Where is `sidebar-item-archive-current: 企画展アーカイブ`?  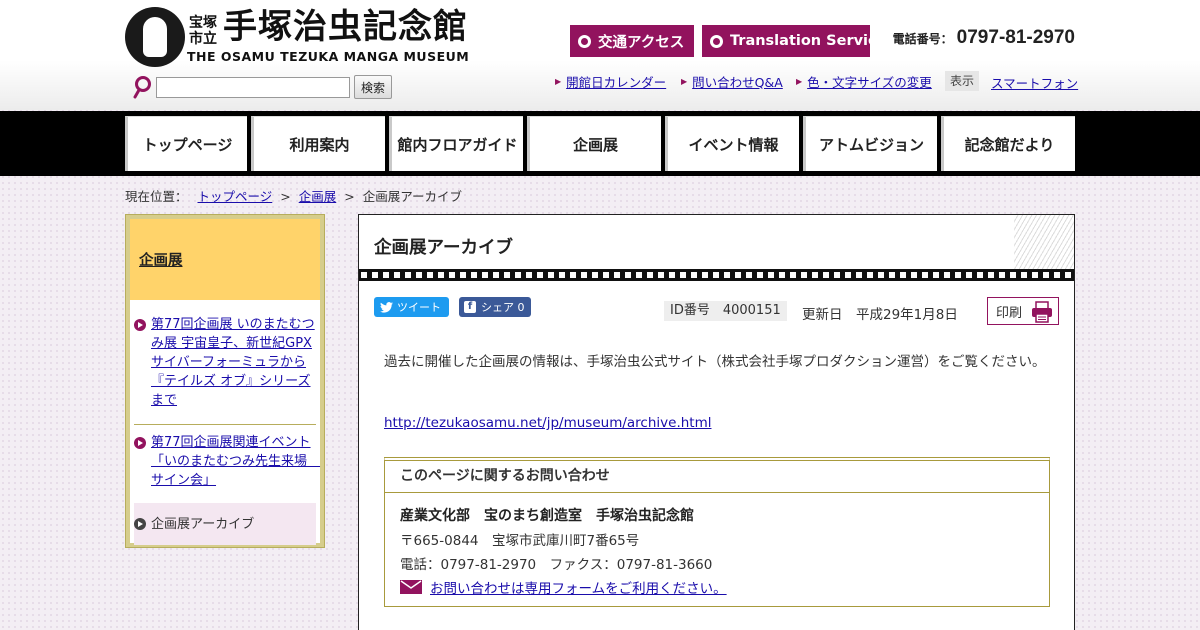
sidebar-item-archive-current: 企画展アーカイブ is located at coordinates (225, 524).